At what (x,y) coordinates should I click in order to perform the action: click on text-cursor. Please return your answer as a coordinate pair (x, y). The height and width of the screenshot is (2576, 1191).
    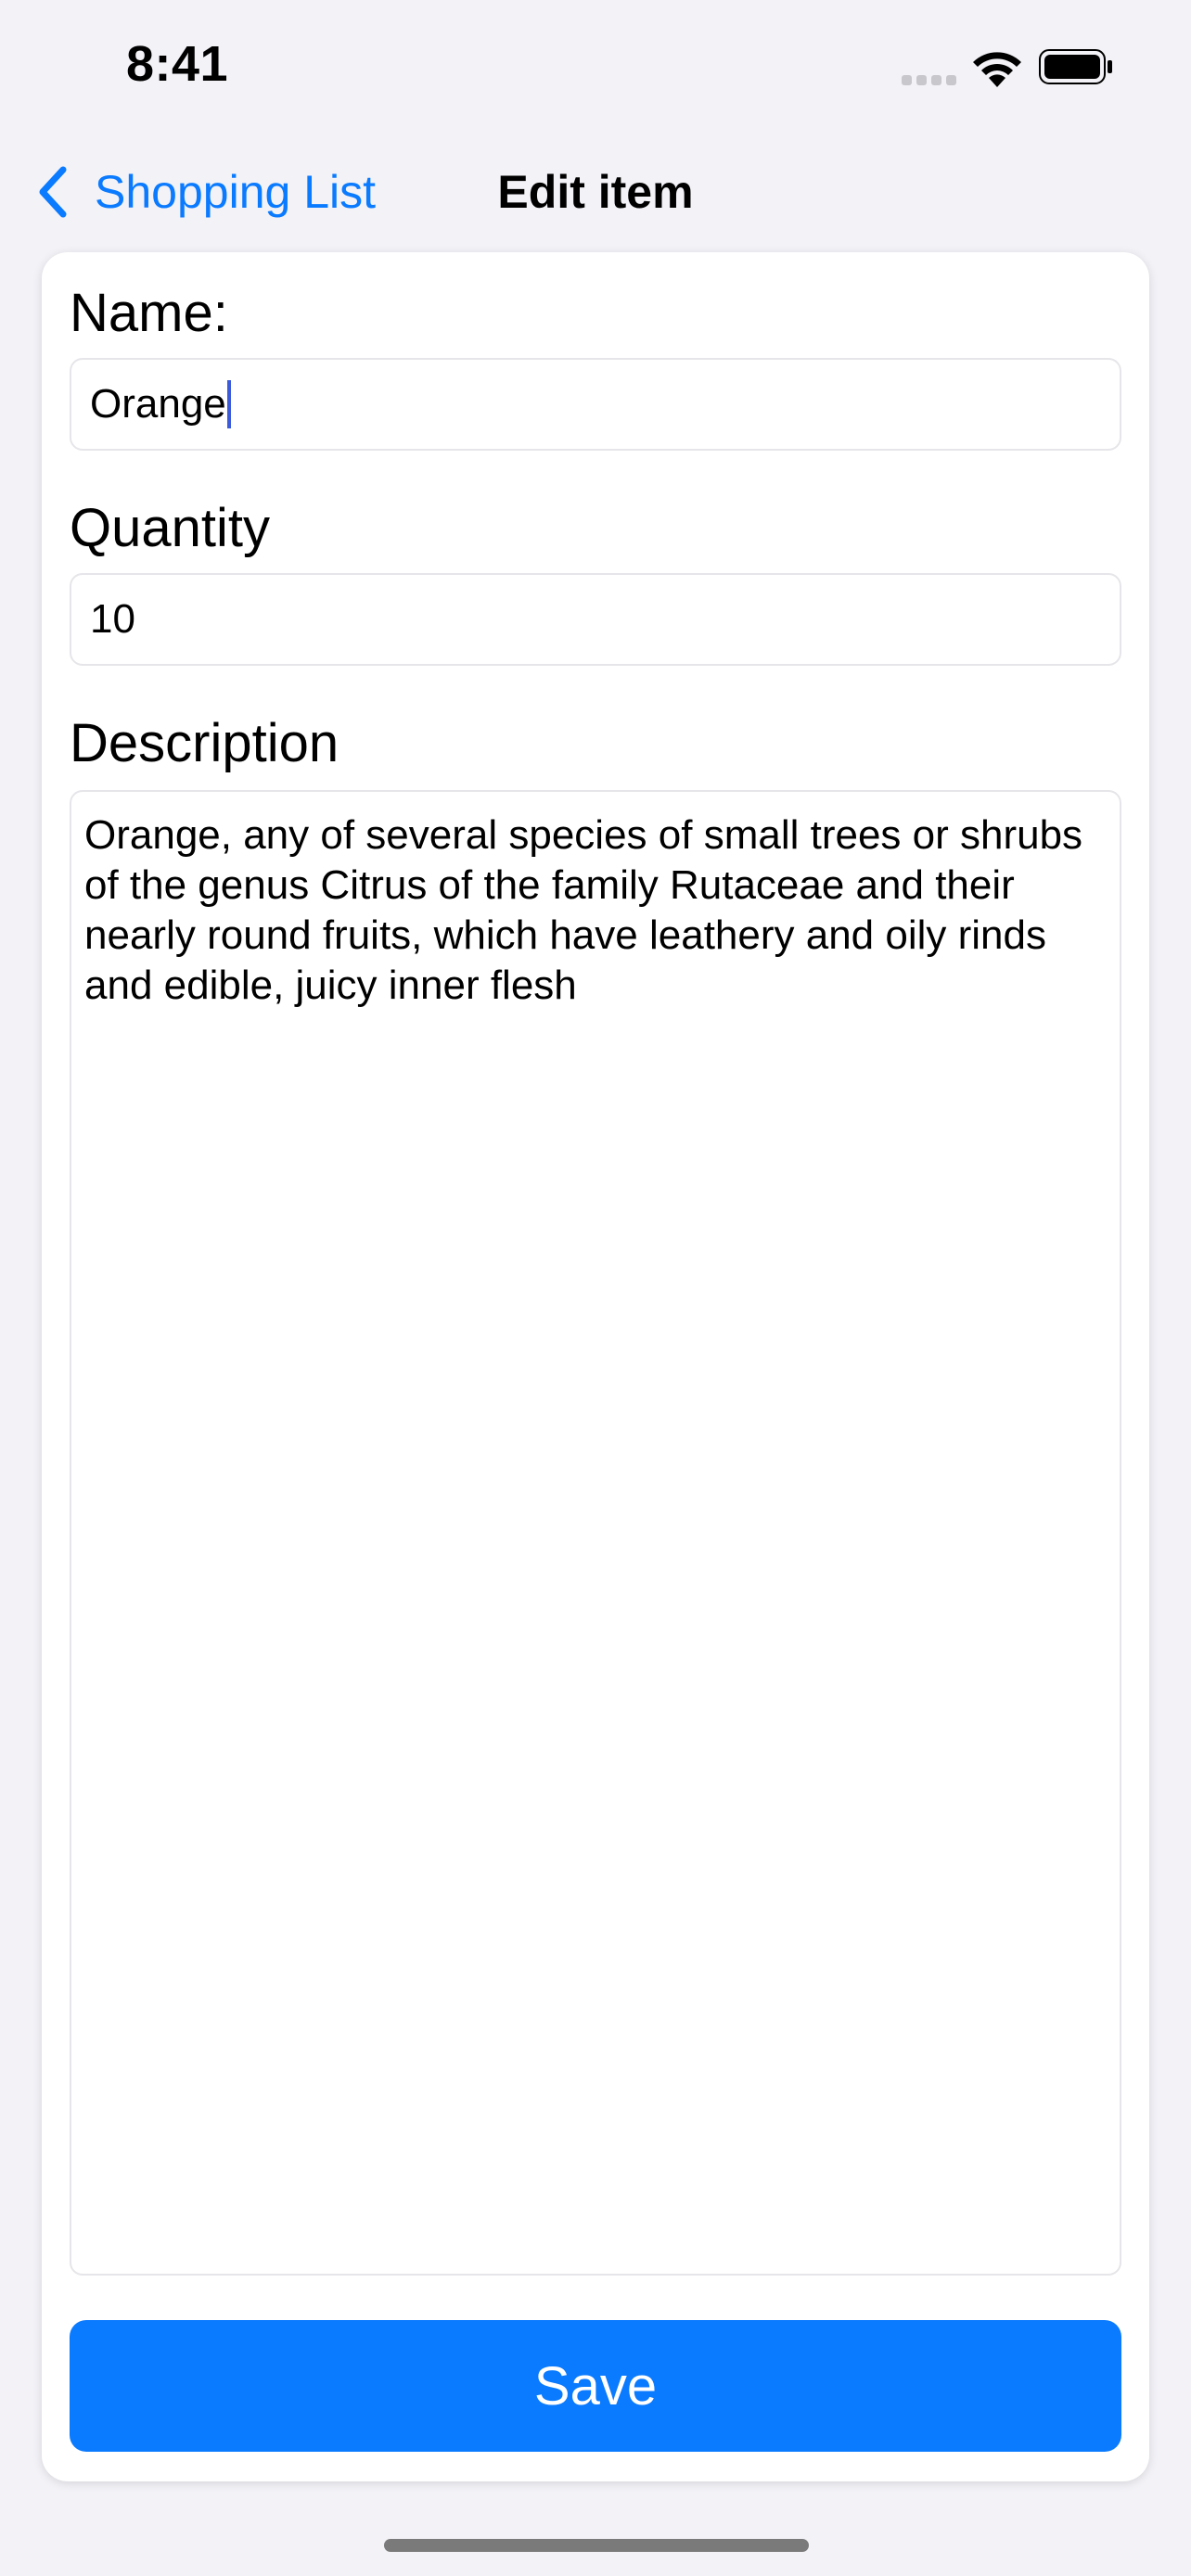
    Looking at the image, I should click on (228, 404).